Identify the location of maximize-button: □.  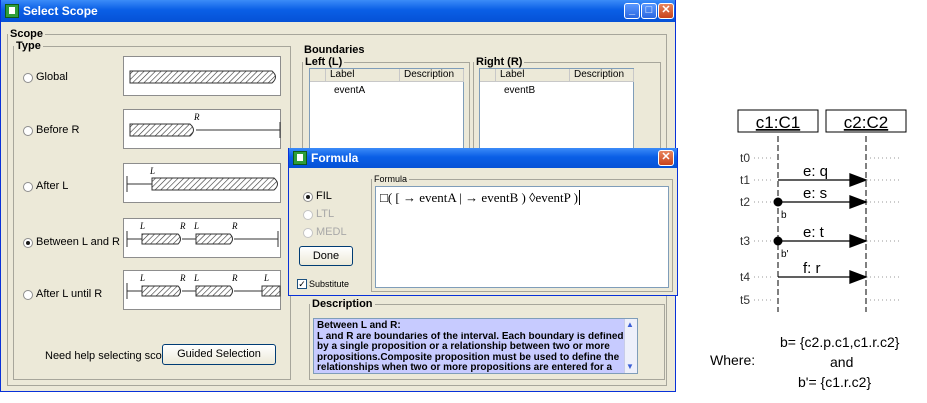
(649, 11).